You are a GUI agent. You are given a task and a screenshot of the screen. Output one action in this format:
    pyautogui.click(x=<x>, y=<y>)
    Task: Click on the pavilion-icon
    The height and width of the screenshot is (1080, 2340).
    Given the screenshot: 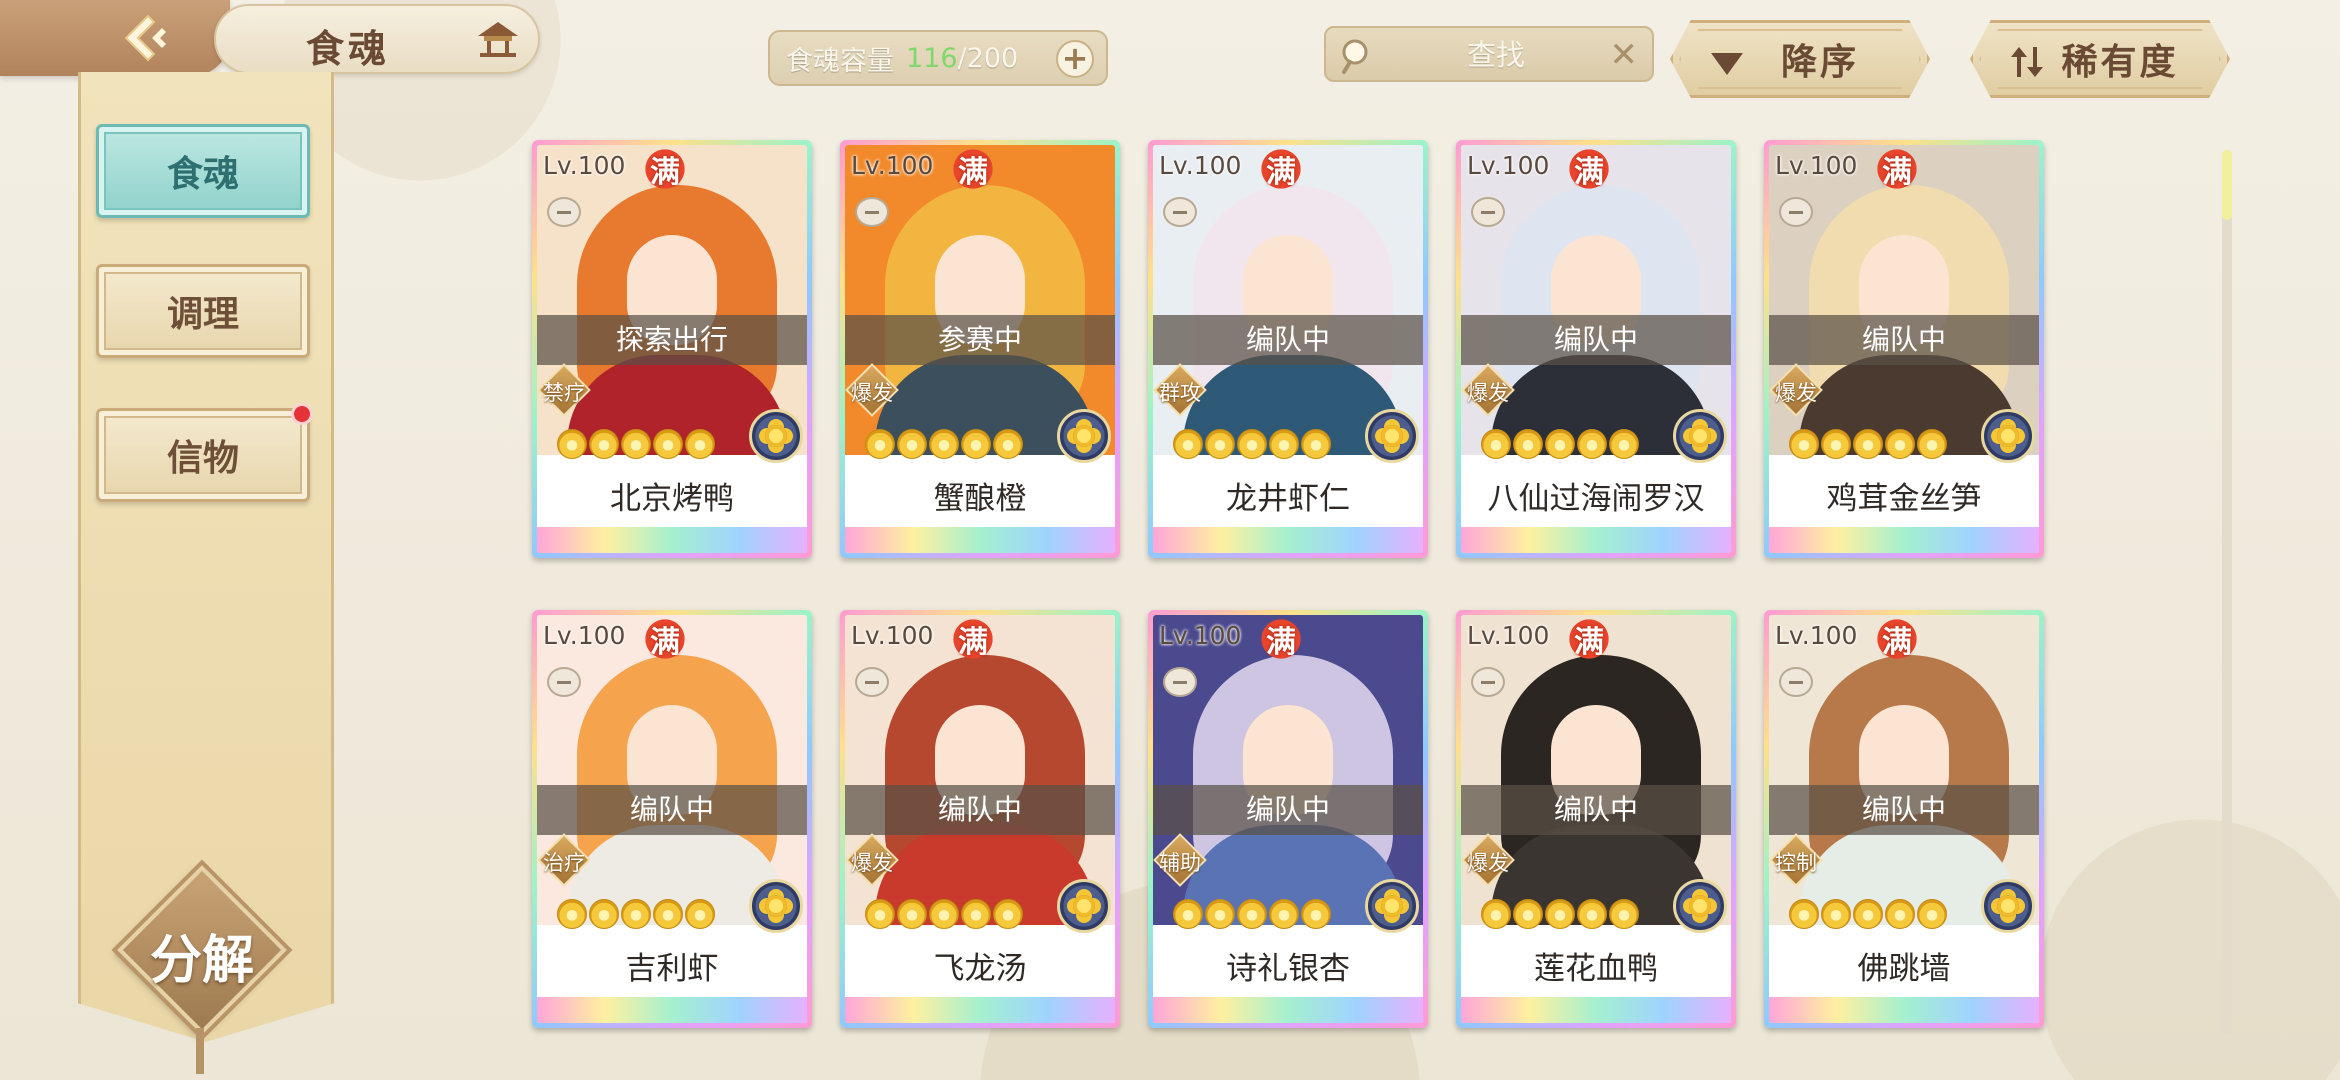 What is the action you would take?
    pyautogui.click(x=498, y=40)
    